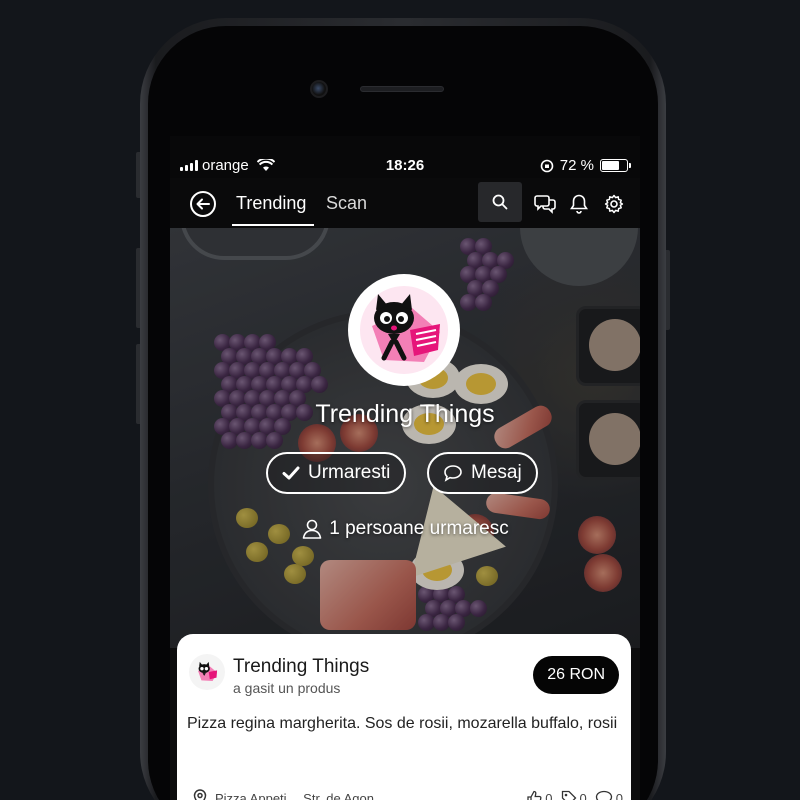  I want to click on gear-icon, so click(614, 204).